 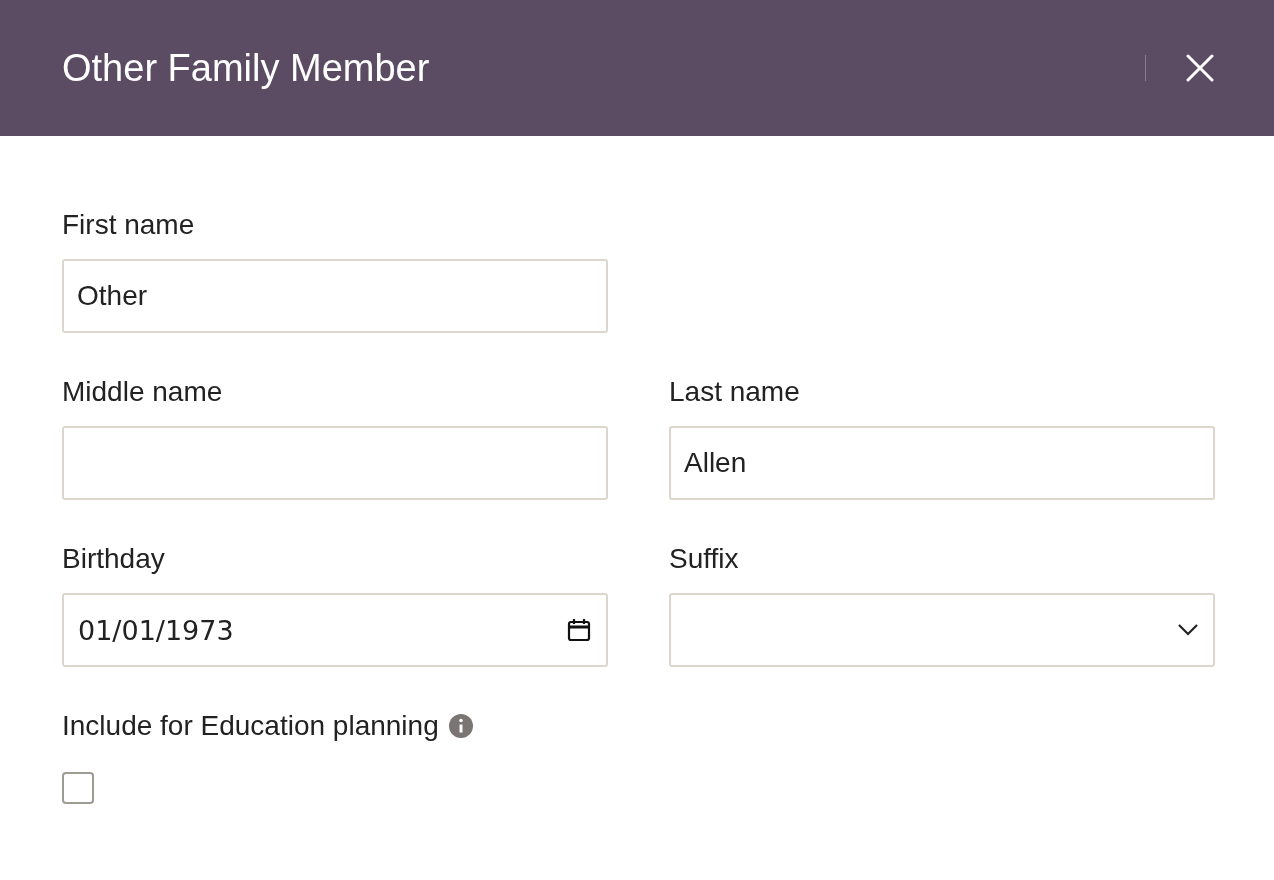 I want to click on field-label: First name, so click(x=129, y=225).